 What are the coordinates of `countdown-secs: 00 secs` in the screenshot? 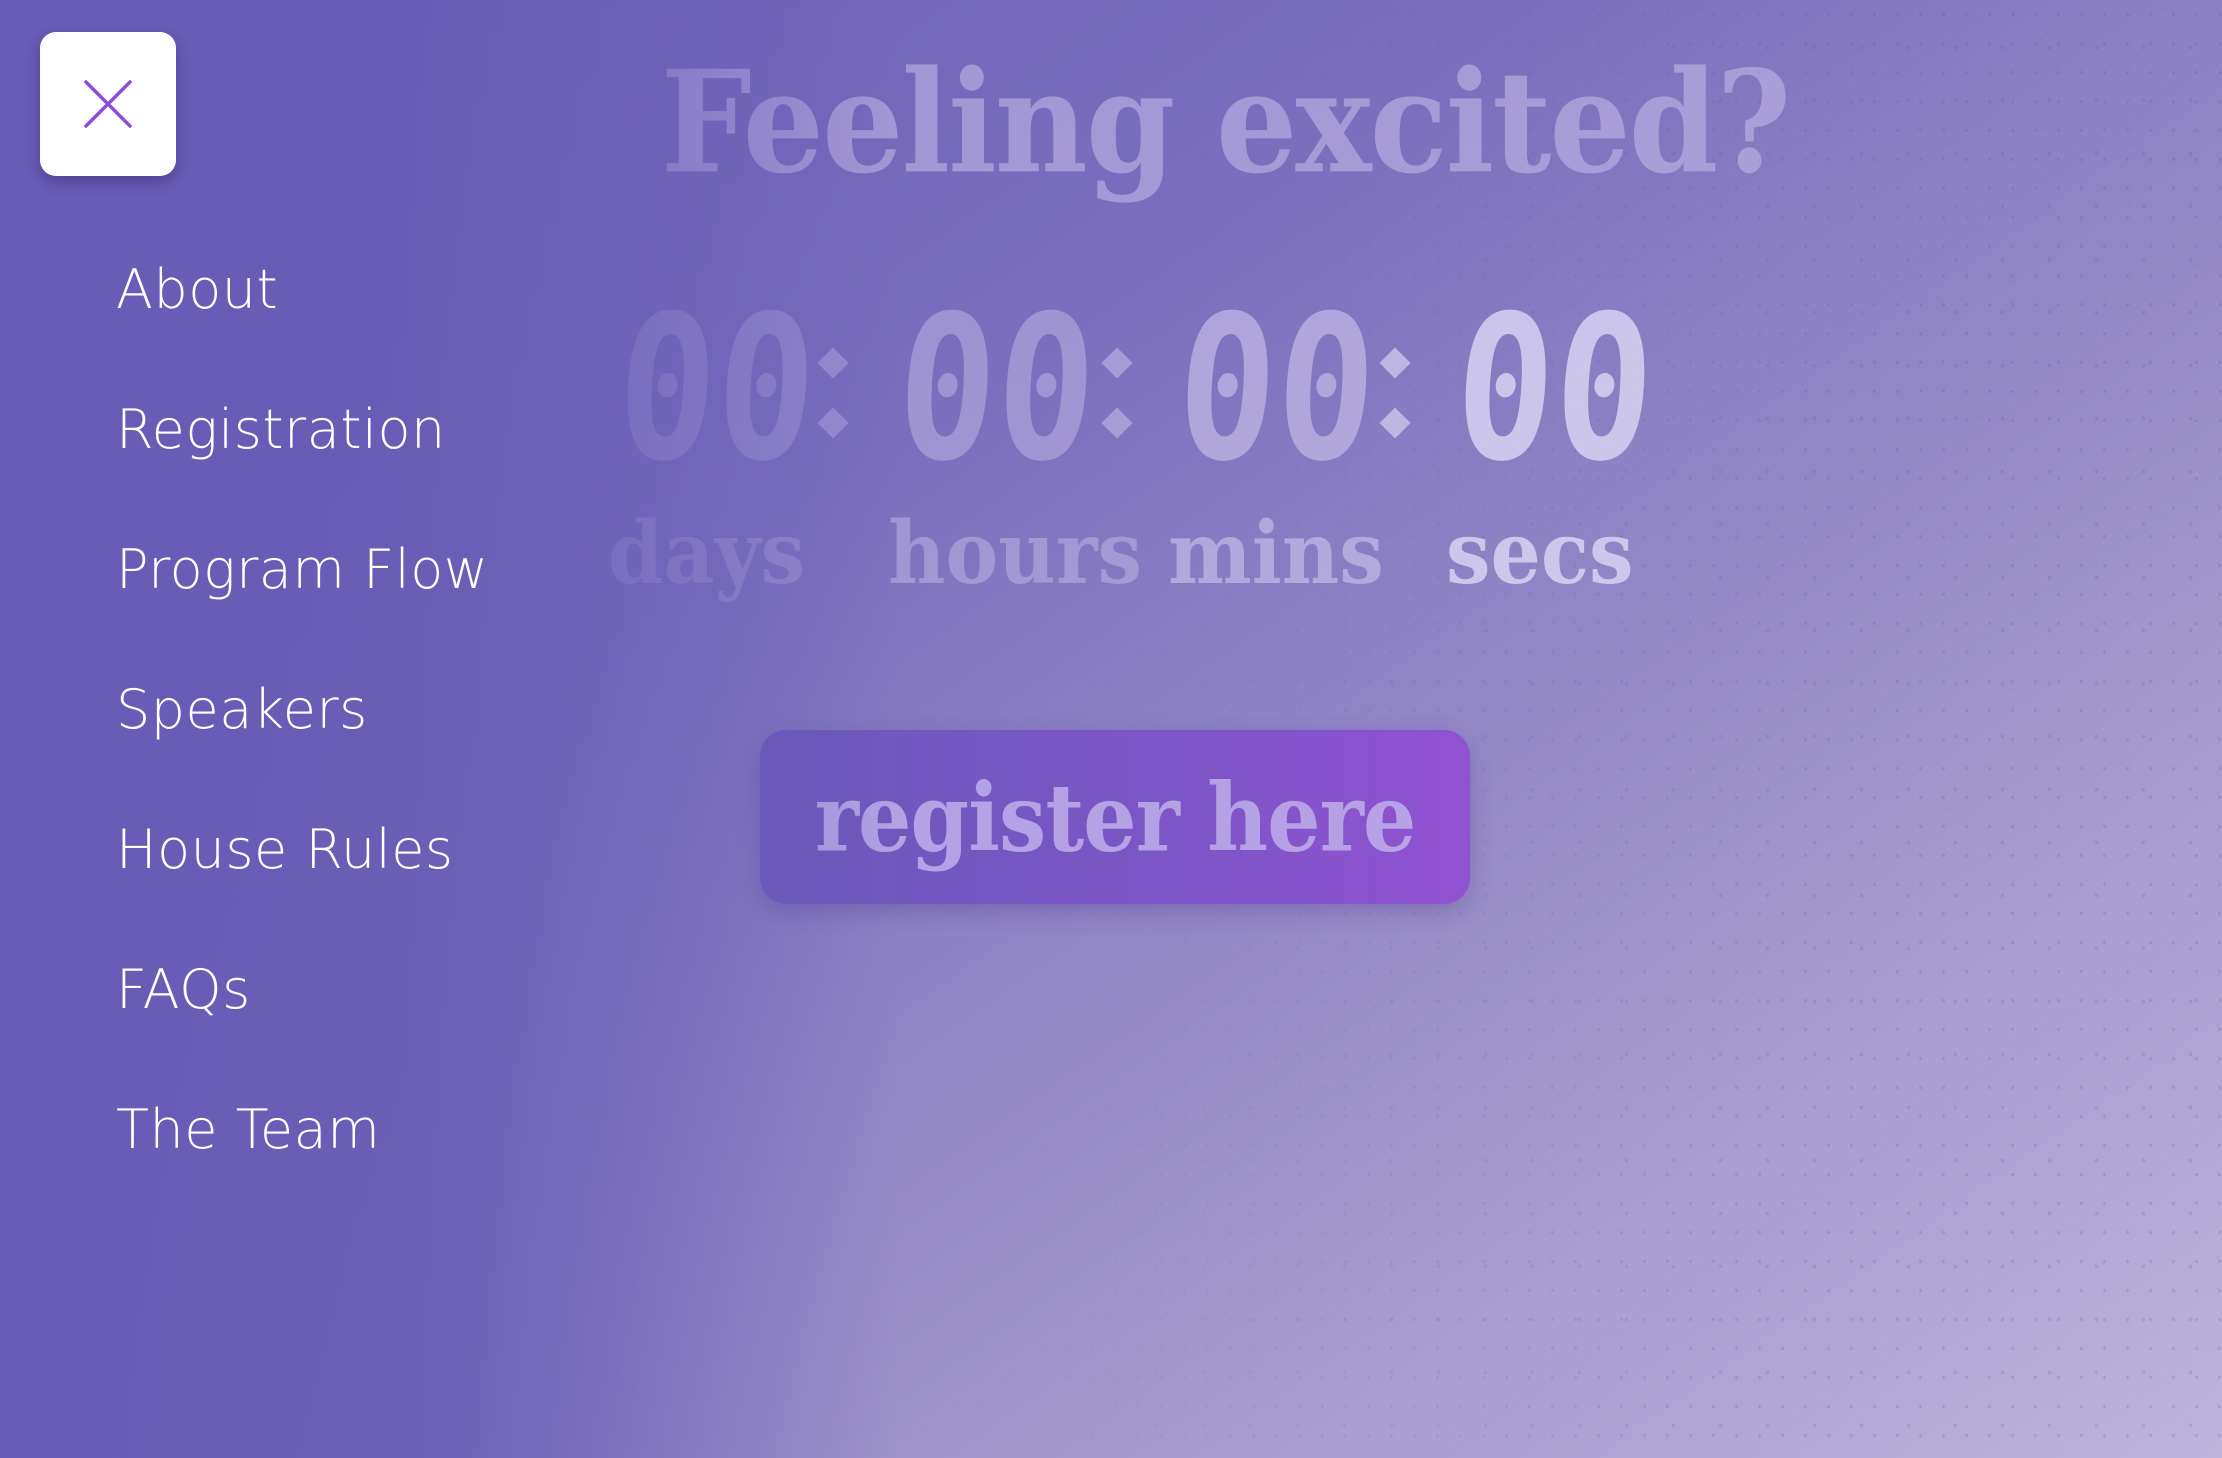 It's located at (1549, 438).